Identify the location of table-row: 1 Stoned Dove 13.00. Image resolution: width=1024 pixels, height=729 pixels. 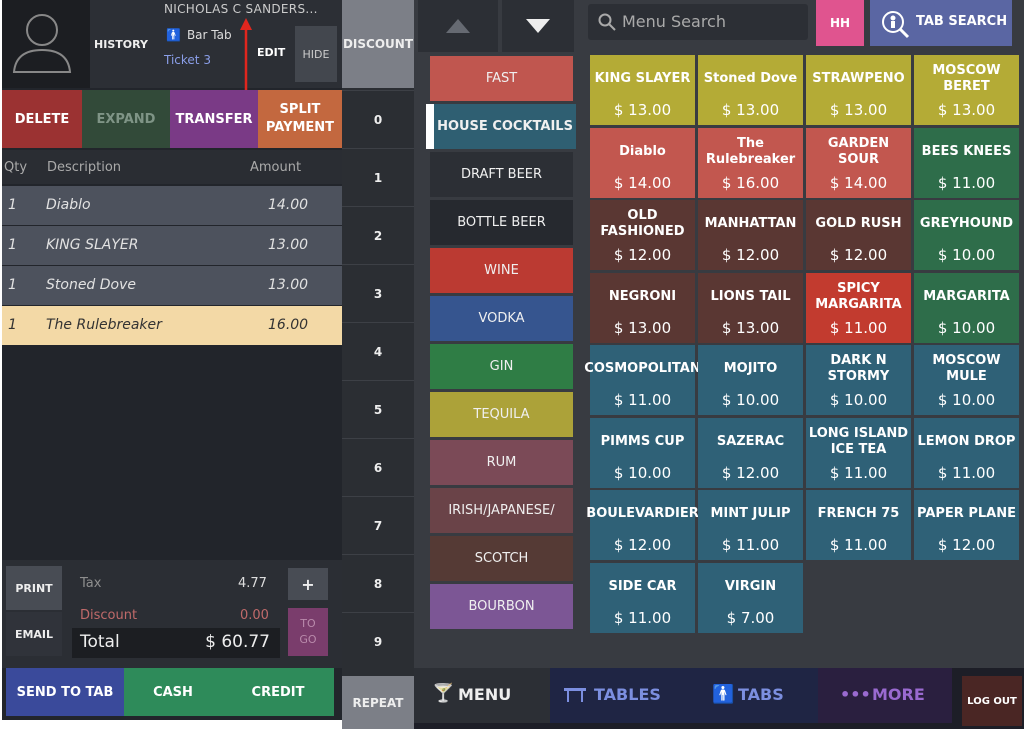
(172, 285).